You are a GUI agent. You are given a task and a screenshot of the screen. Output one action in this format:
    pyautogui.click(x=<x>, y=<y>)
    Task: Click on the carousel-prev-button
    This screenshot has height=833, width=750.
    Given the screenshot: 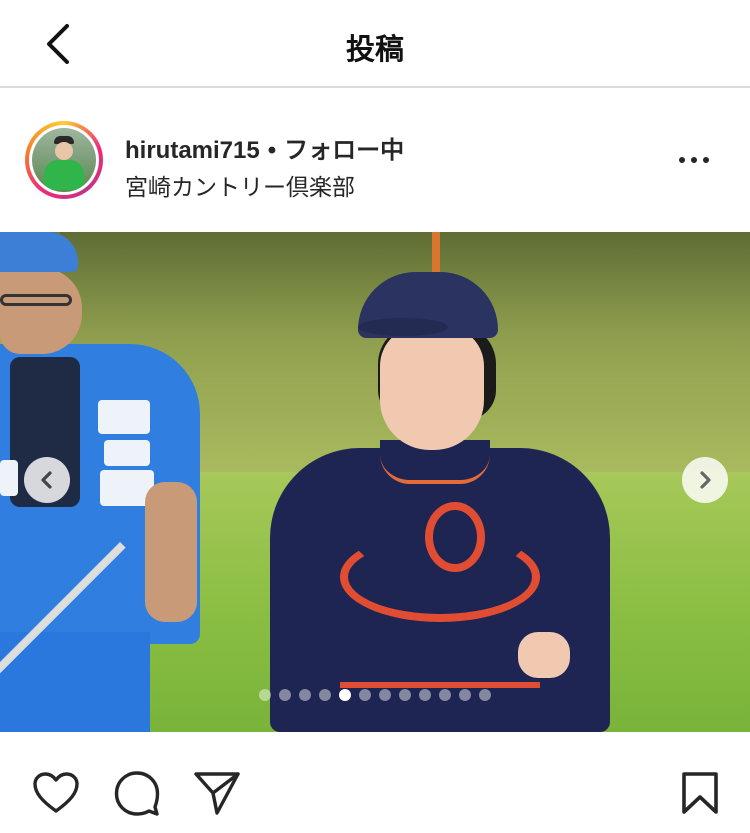 What is the action you would take?
    pyautogui.click(x=47, y=480)
    